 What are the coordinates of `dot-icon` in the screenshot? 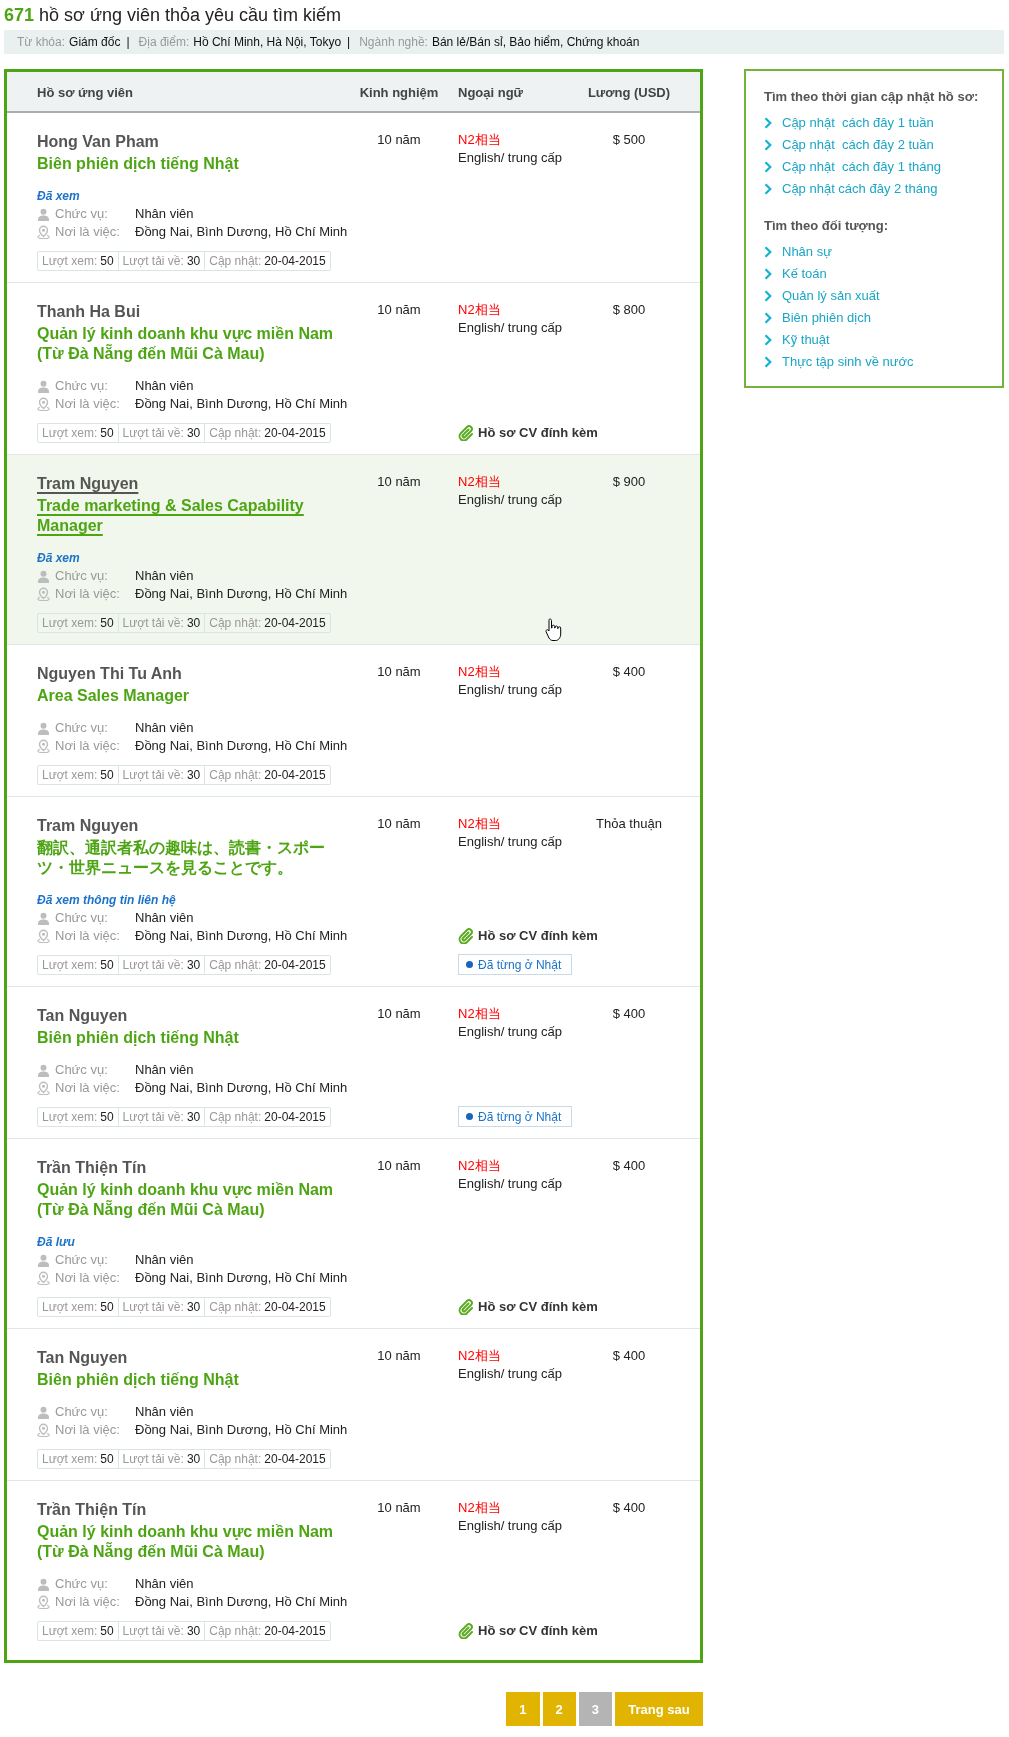 It's located at (469, 964).